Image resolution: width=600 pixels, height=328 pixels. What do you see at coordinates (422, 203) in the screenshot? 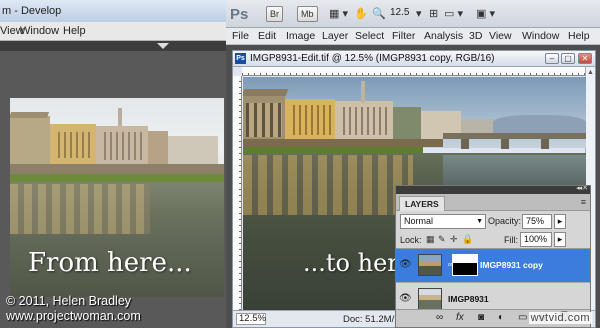
I see `tab-layers: LAYERS` at bounding box center [422, 203].